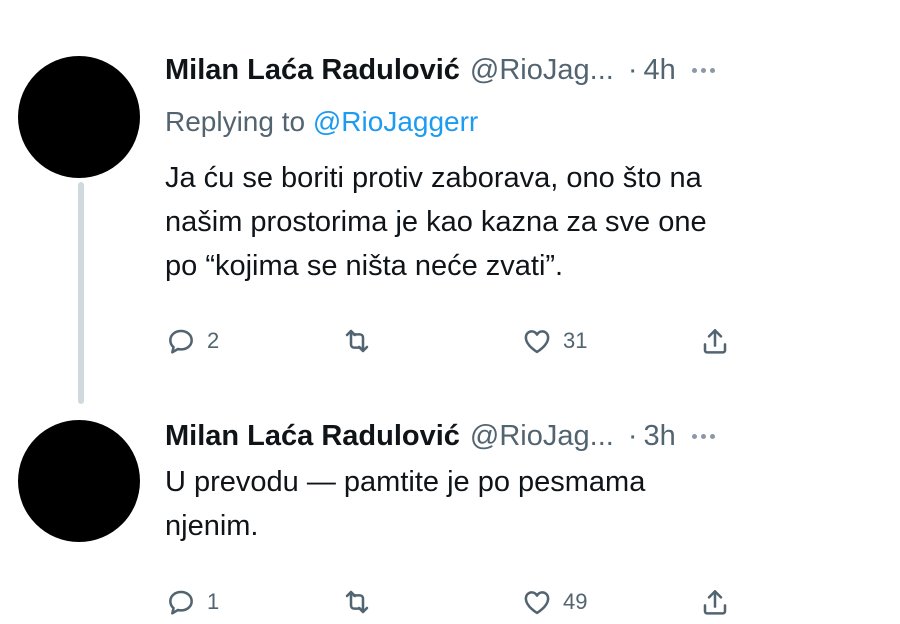  Describe the element at coordinates (512, 122) in the screenshot. I see `replying-to: Replying to @RioJaggerr` at that location.